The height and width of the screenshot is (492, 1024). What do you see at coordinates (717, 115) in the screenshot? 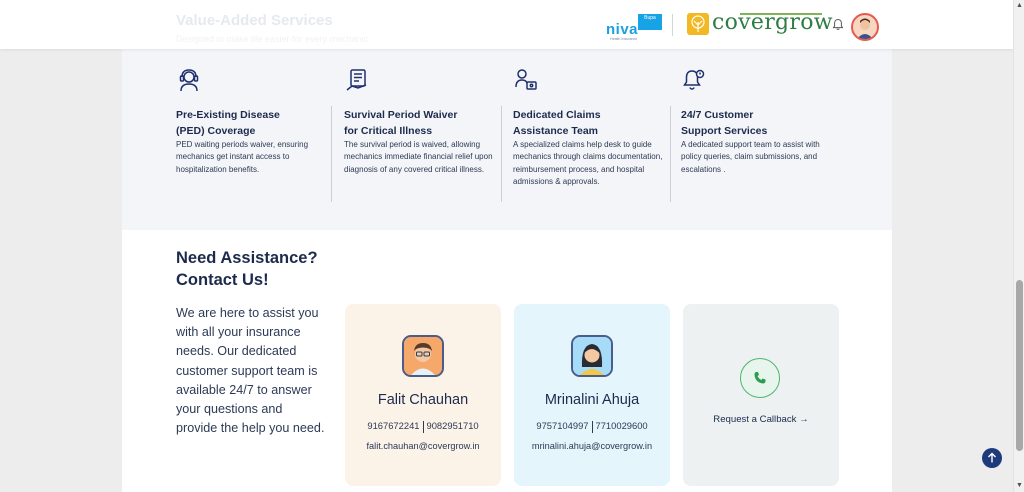
I see `feature-title-line: 24/7 Customer` at bounding box center [717, 115].